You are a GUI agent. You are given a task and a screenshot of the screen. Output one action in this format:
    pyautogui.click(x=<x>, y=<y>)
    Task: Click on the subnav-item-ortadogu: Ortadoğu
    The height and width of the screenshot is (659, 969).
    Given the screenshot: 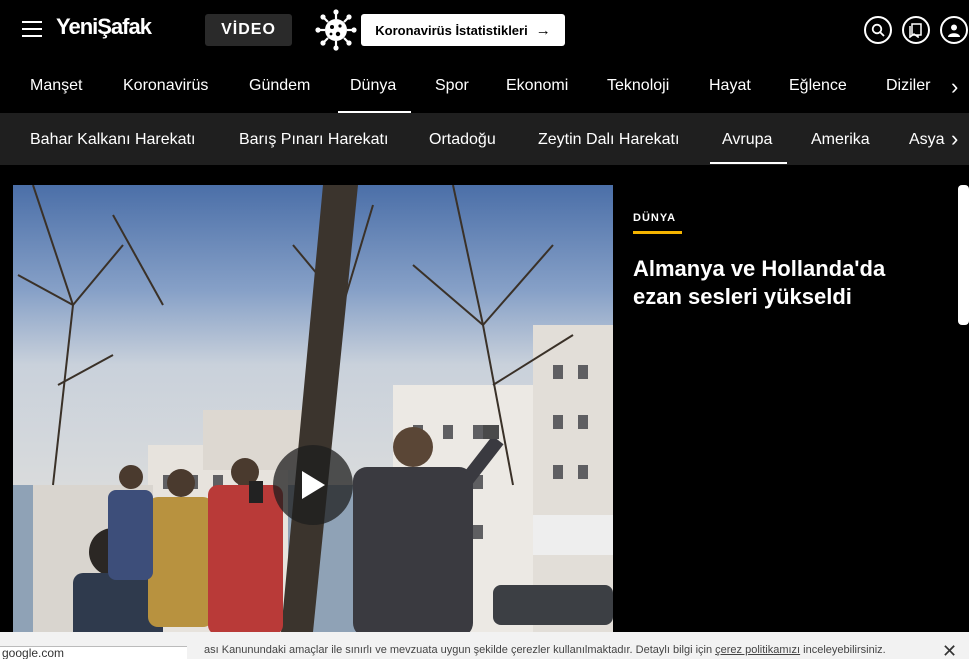 What is the action you would take?
    pyautogui.click(x=462, y=140)
    